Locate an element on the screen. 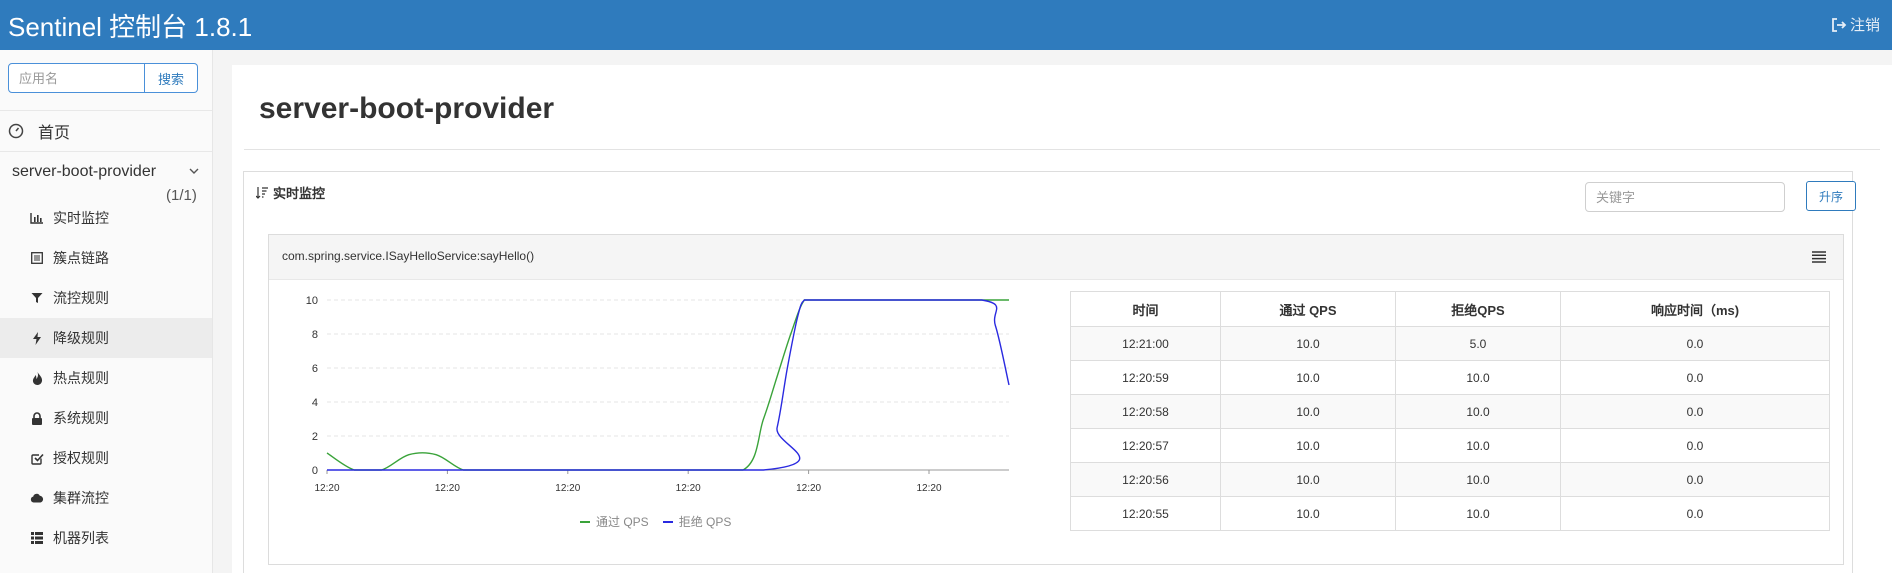  list-icon is located at coordinates (37, 258).